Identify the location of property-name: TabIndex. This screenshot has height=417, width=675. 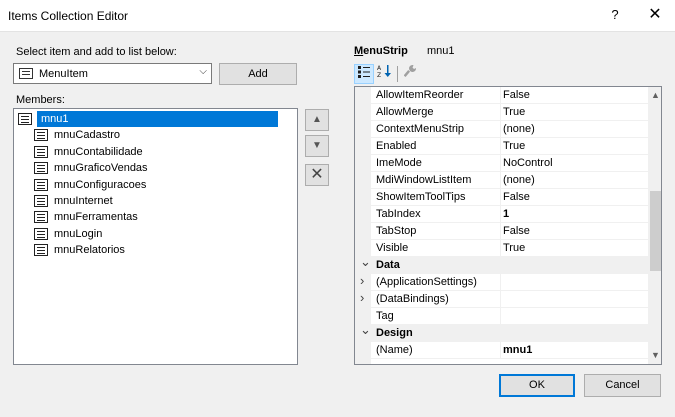
(398, 214).